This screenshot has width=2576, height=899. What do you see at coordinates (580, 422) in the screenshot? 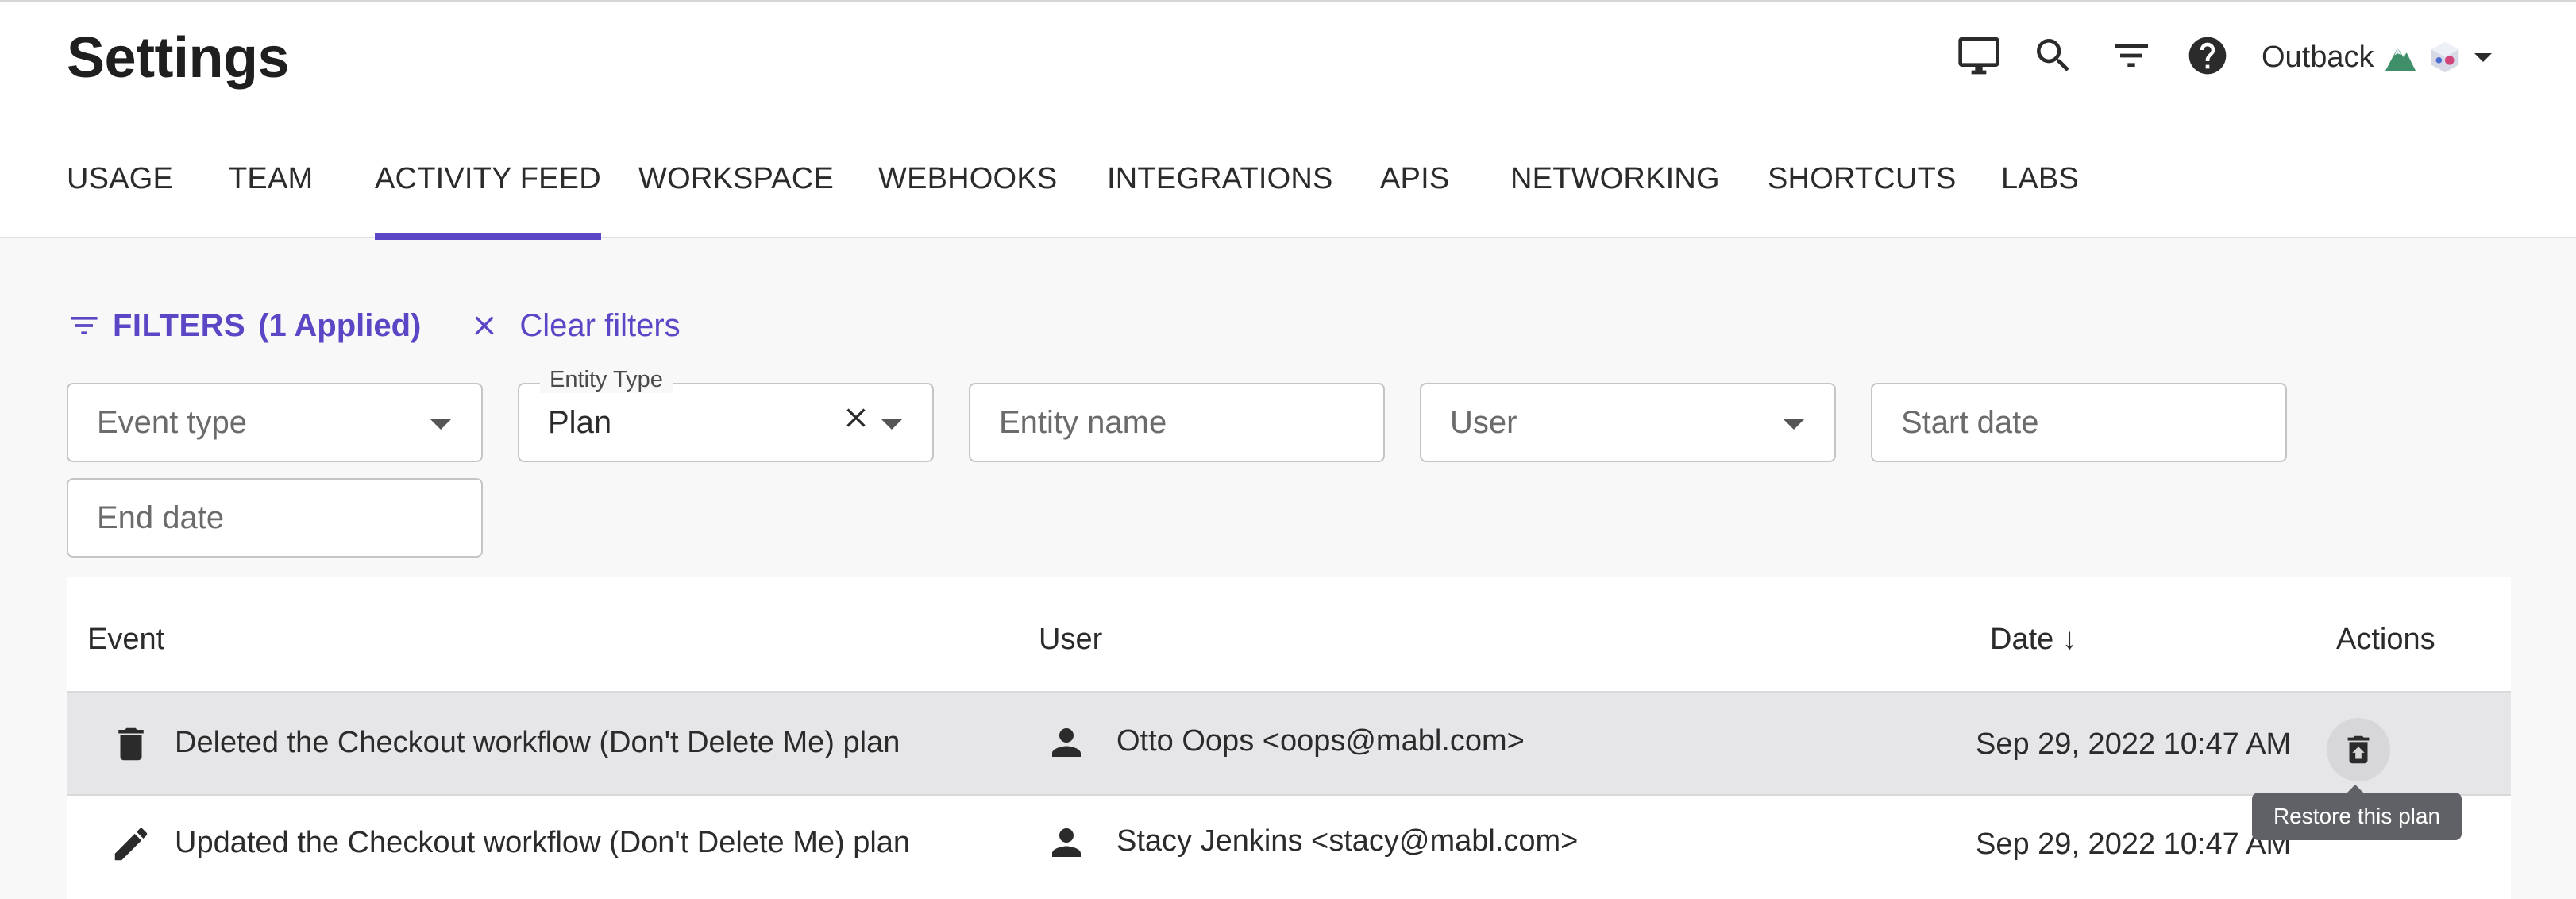
I see `entity-type-value: Plan` at bounding box center [580, 422].